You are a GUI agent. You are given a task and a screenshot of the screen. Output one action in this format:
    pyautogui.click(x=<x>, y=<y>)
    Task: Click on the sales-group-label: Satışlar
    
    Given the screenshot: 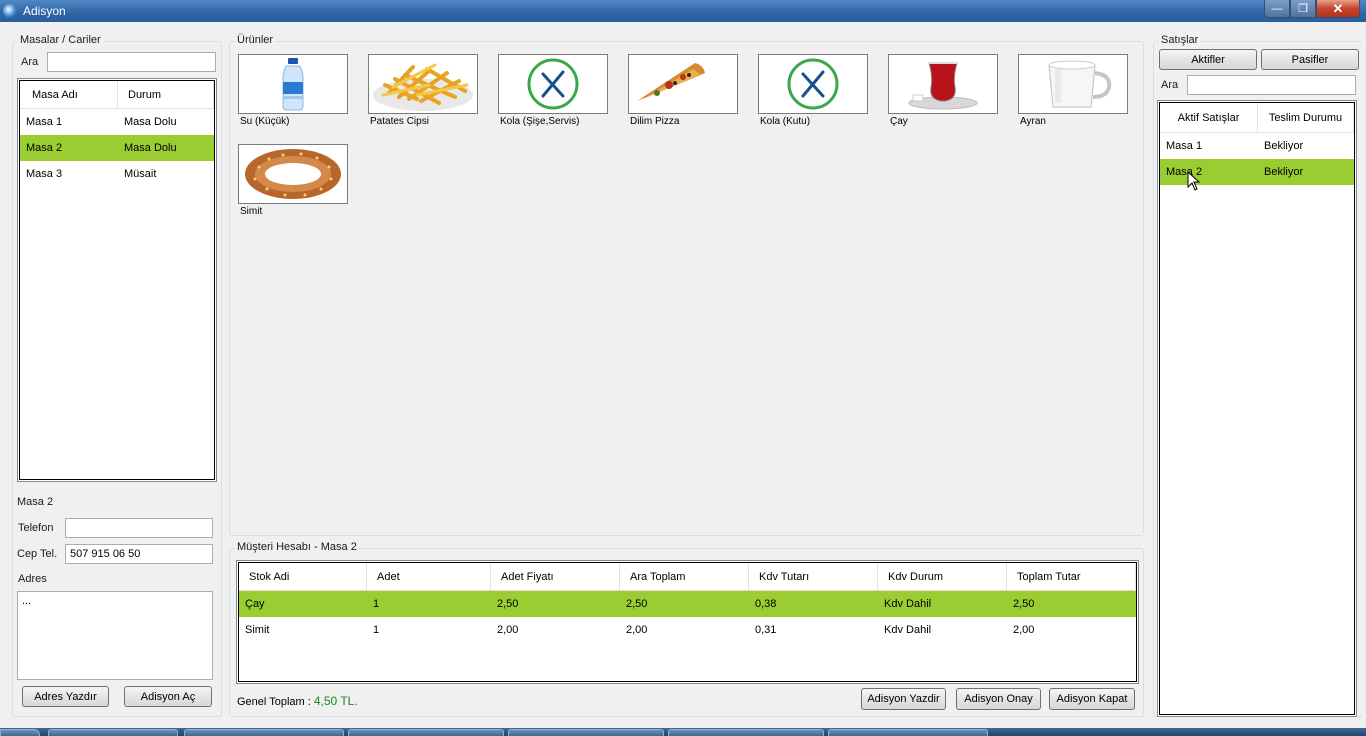 What is the action you would take?
    pyautogui.click(x=1180, y=40)
    